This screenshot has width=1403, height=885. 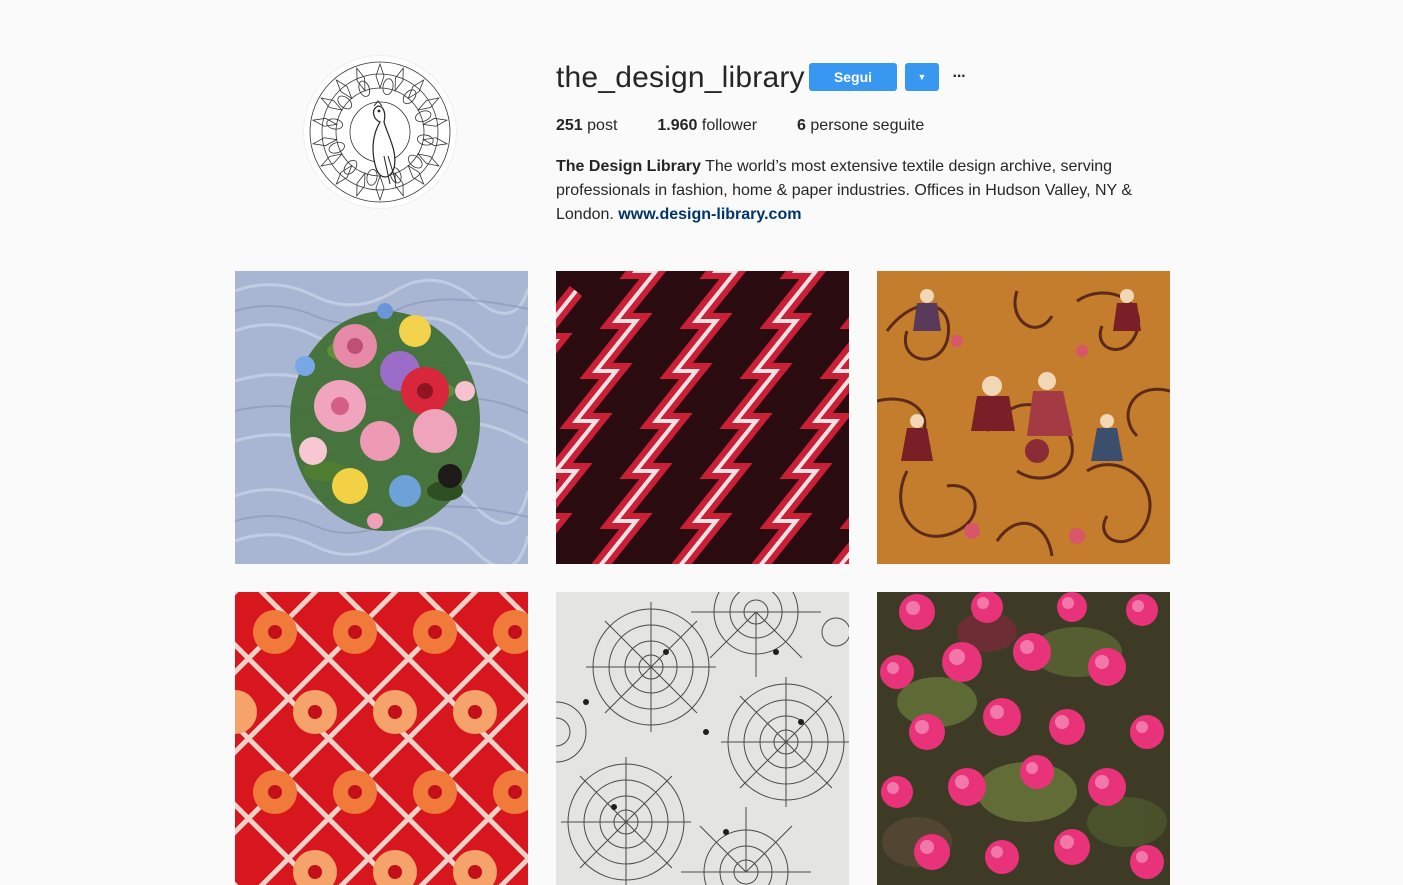 I want to click on posts-label: post, so click(x=602, y=125).